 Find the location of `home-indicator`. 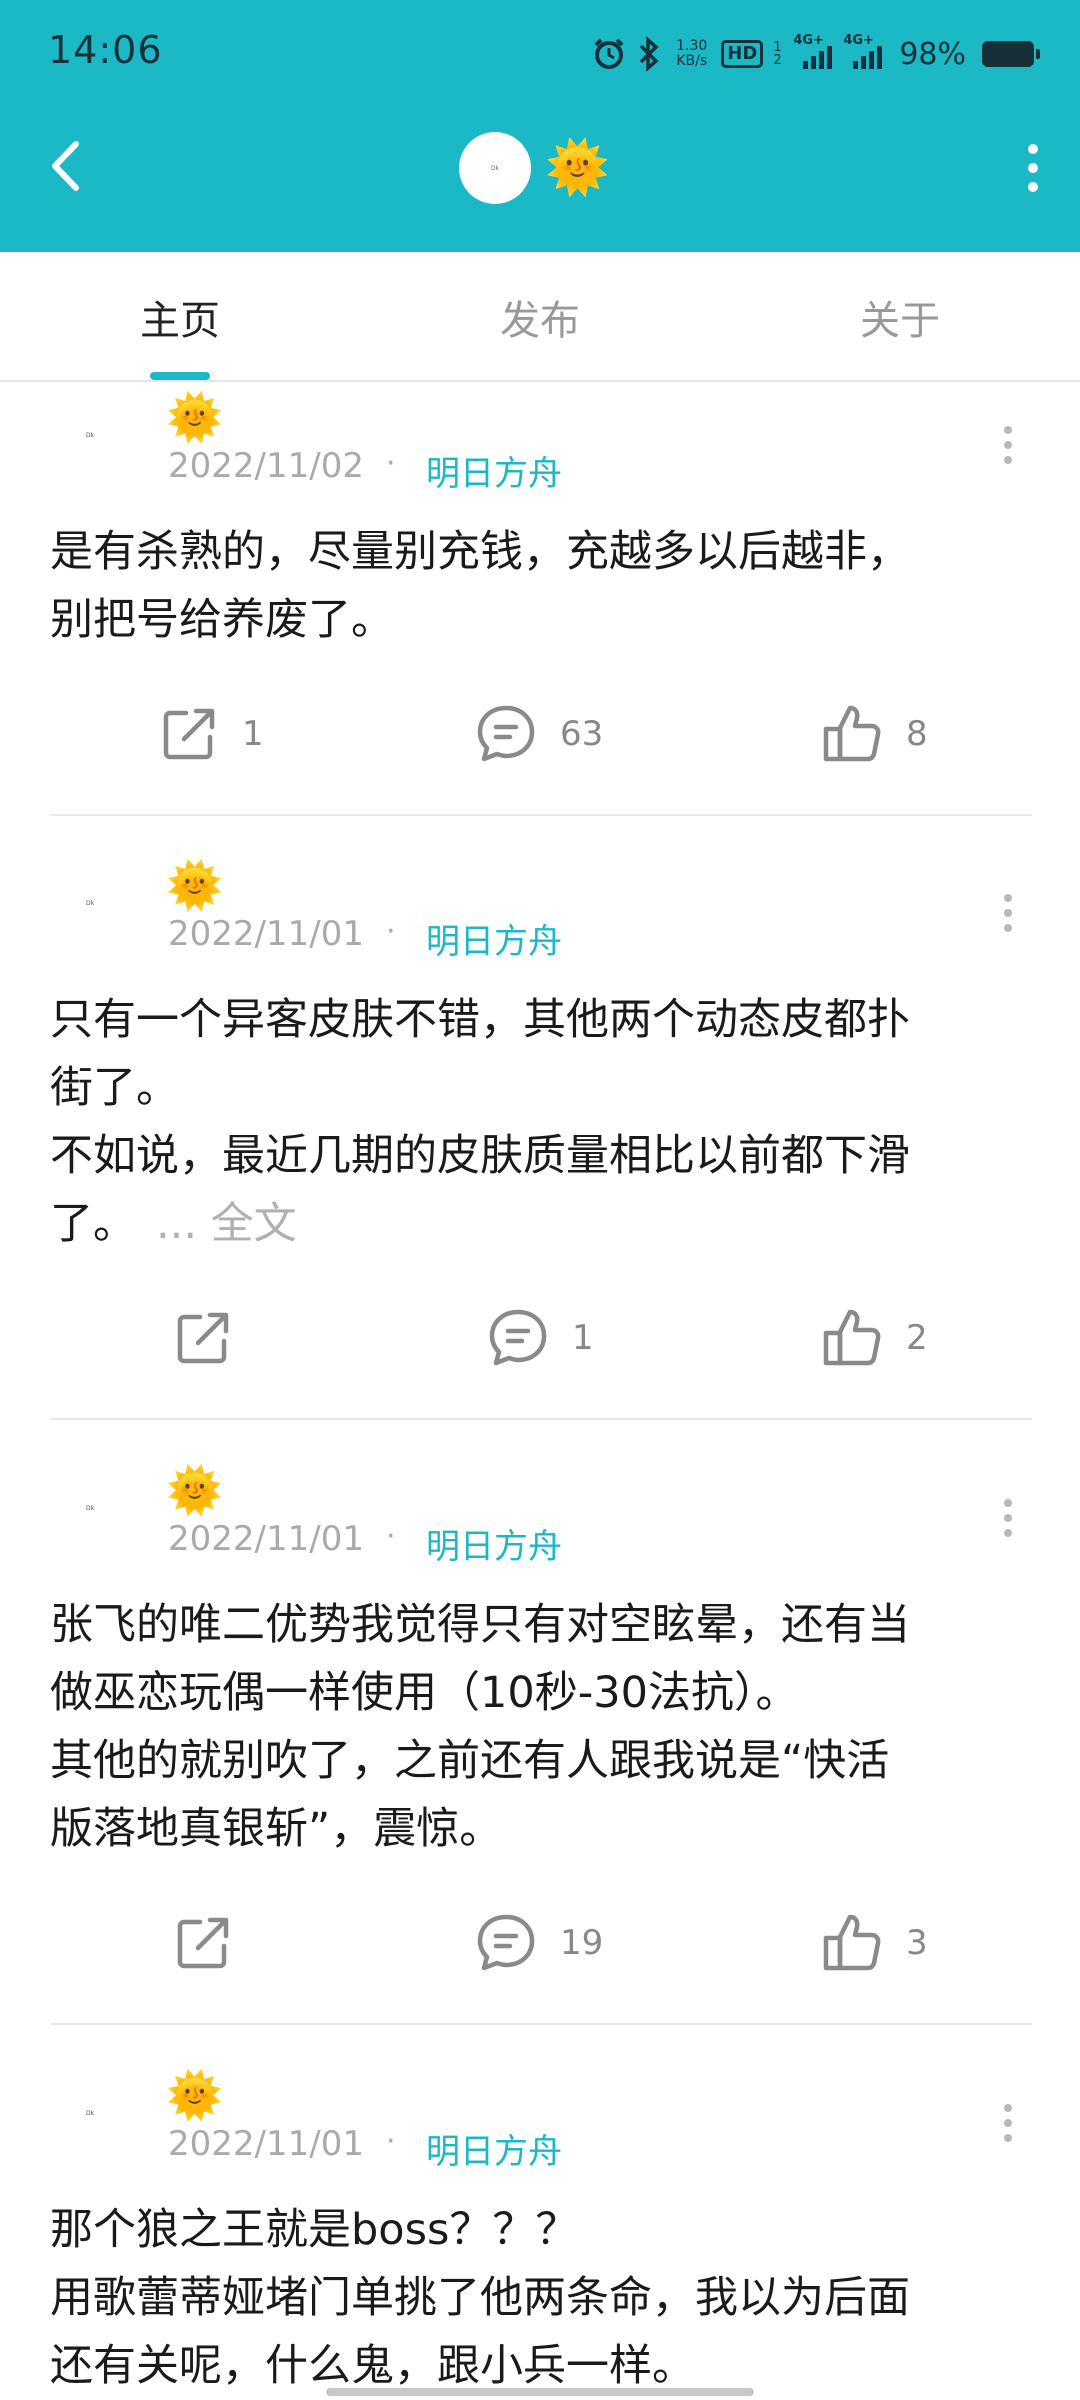

home-indicator is located at coordinates (540, 2392).